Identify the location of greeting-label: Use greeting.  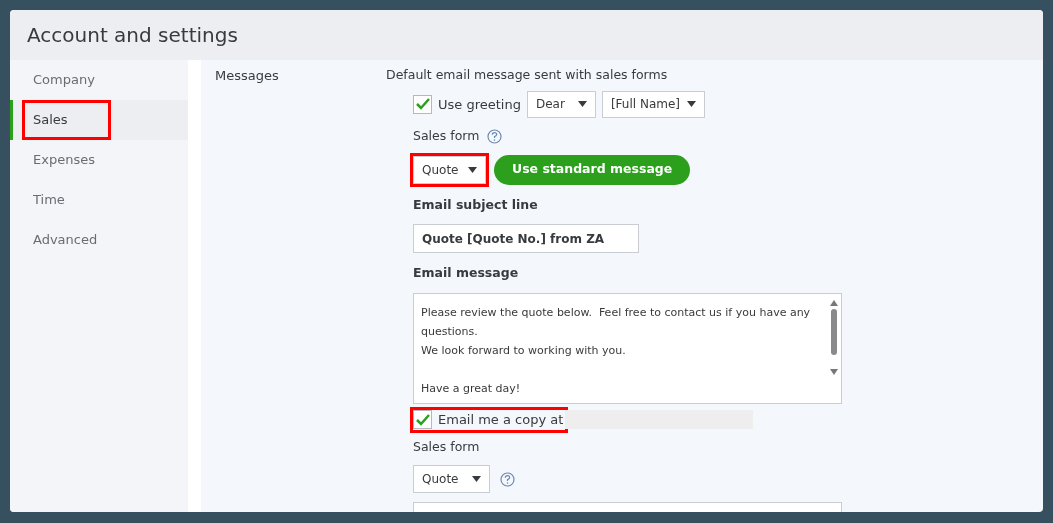
(479, 104).